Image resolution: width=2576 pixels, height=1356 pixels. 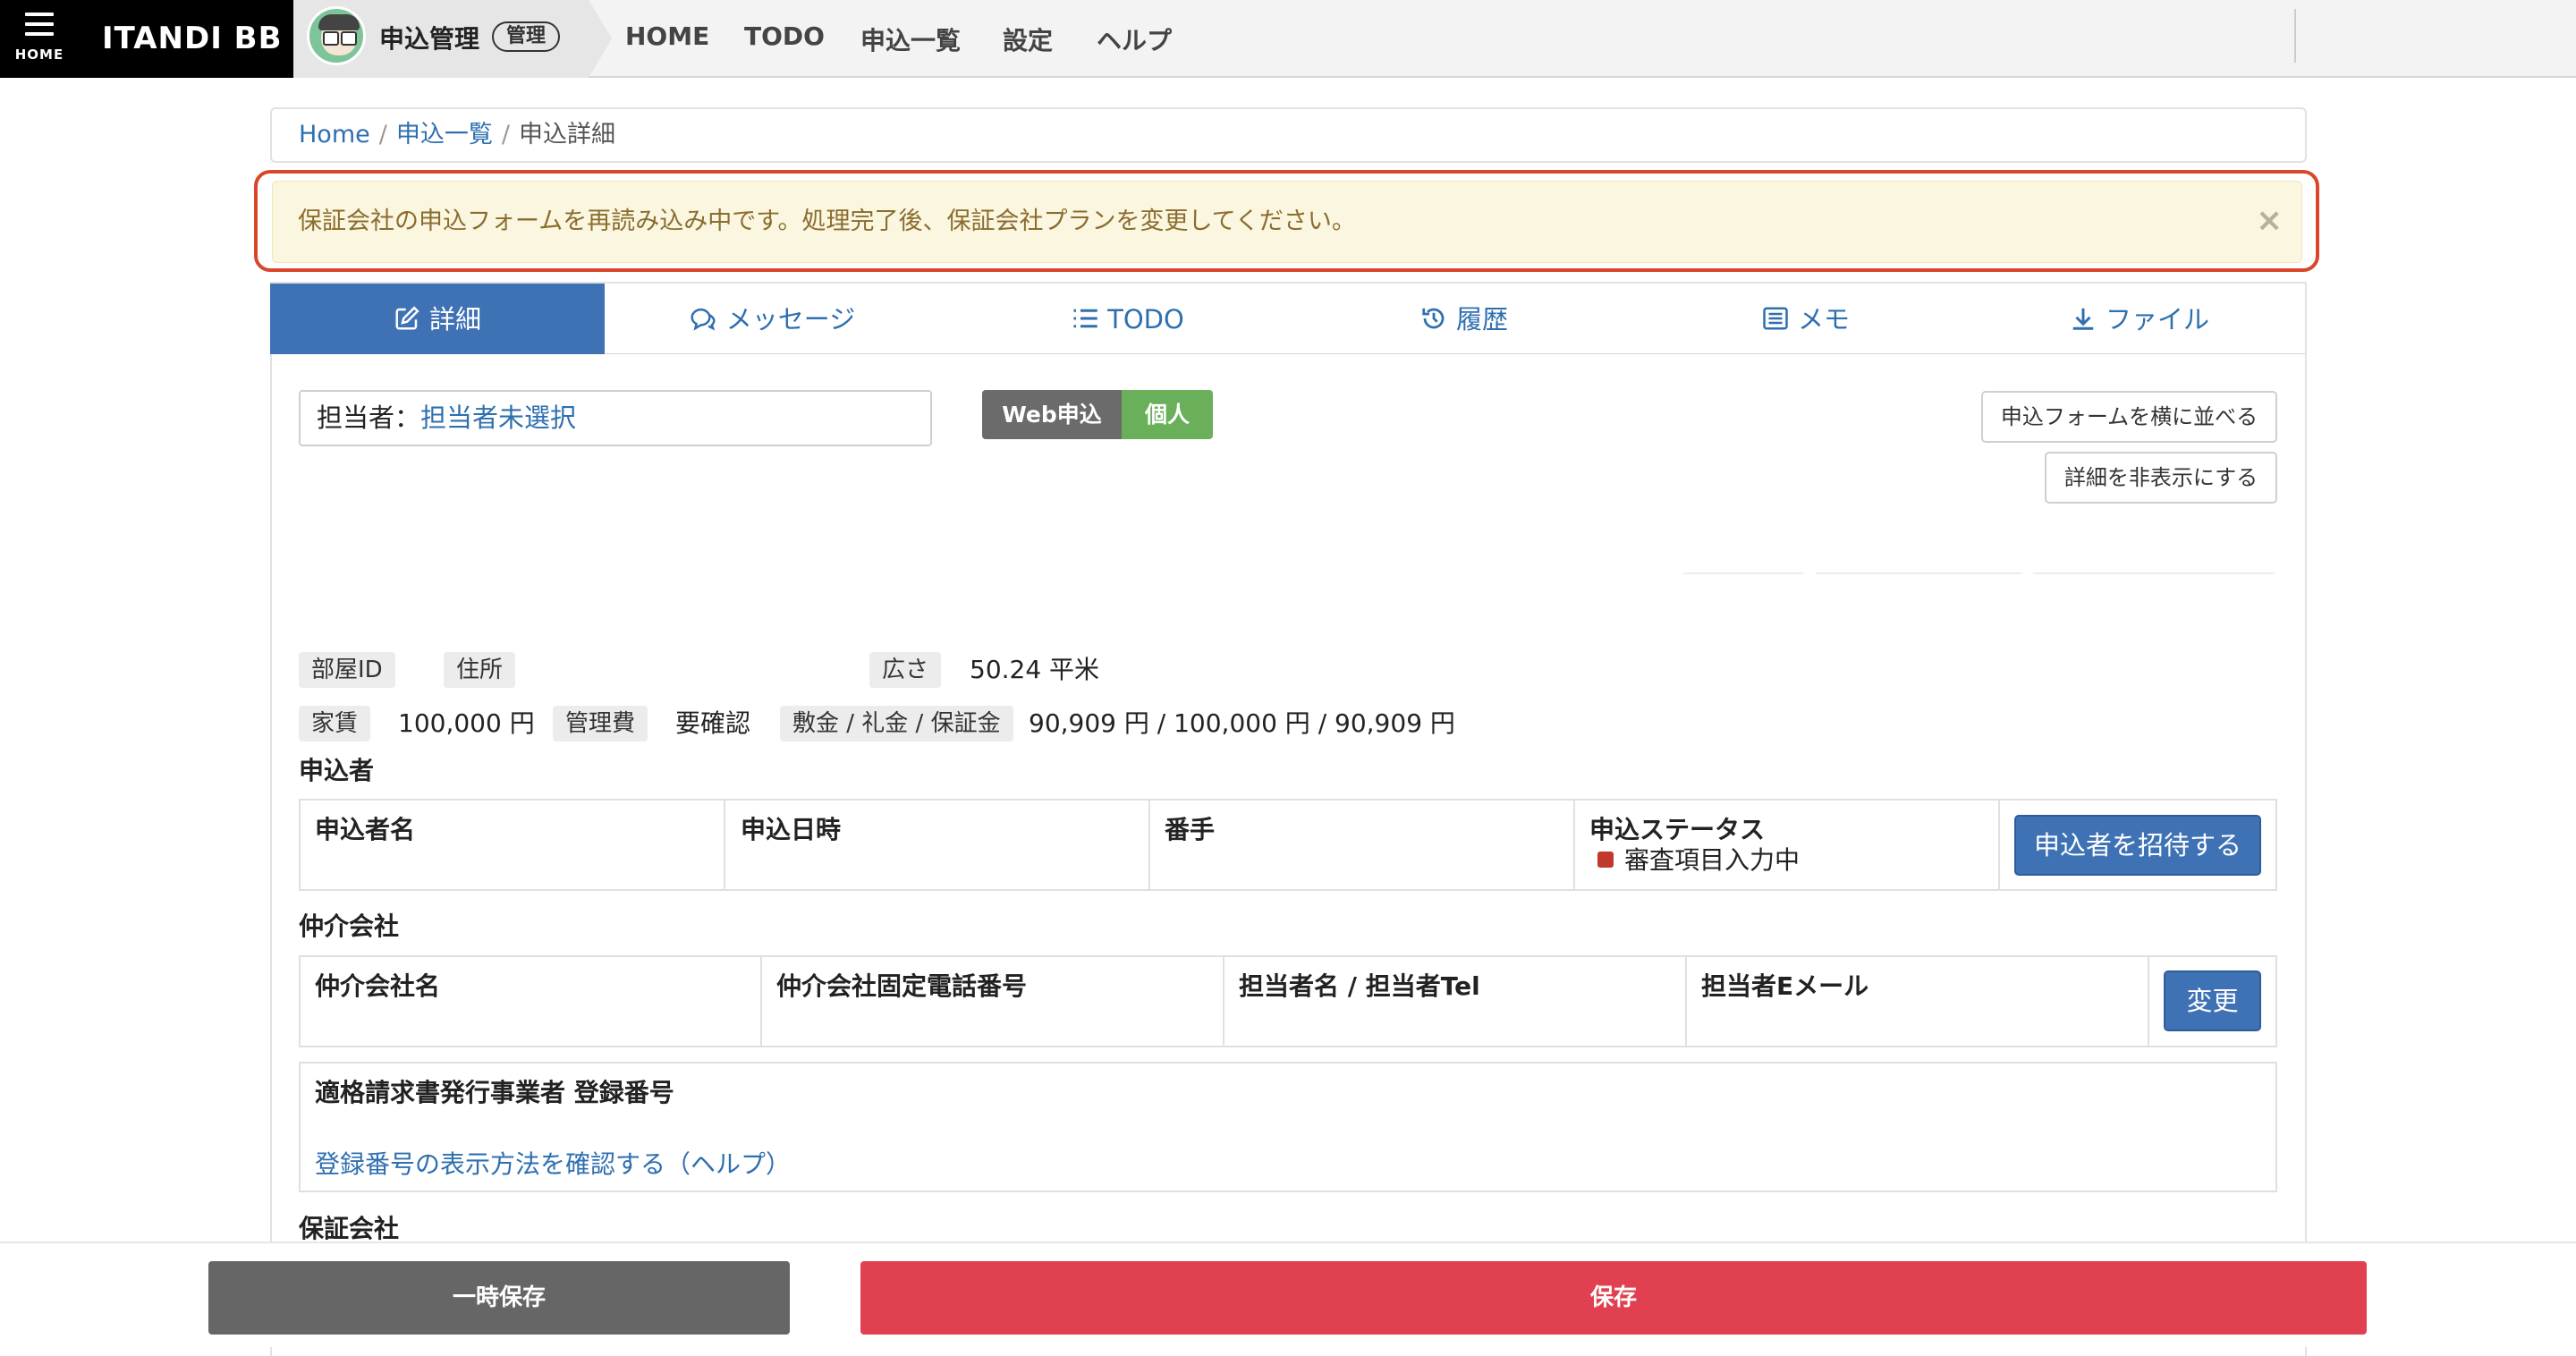 I want to click on breadcrumb-list: 申込一覧, so click(x=444, y=134).